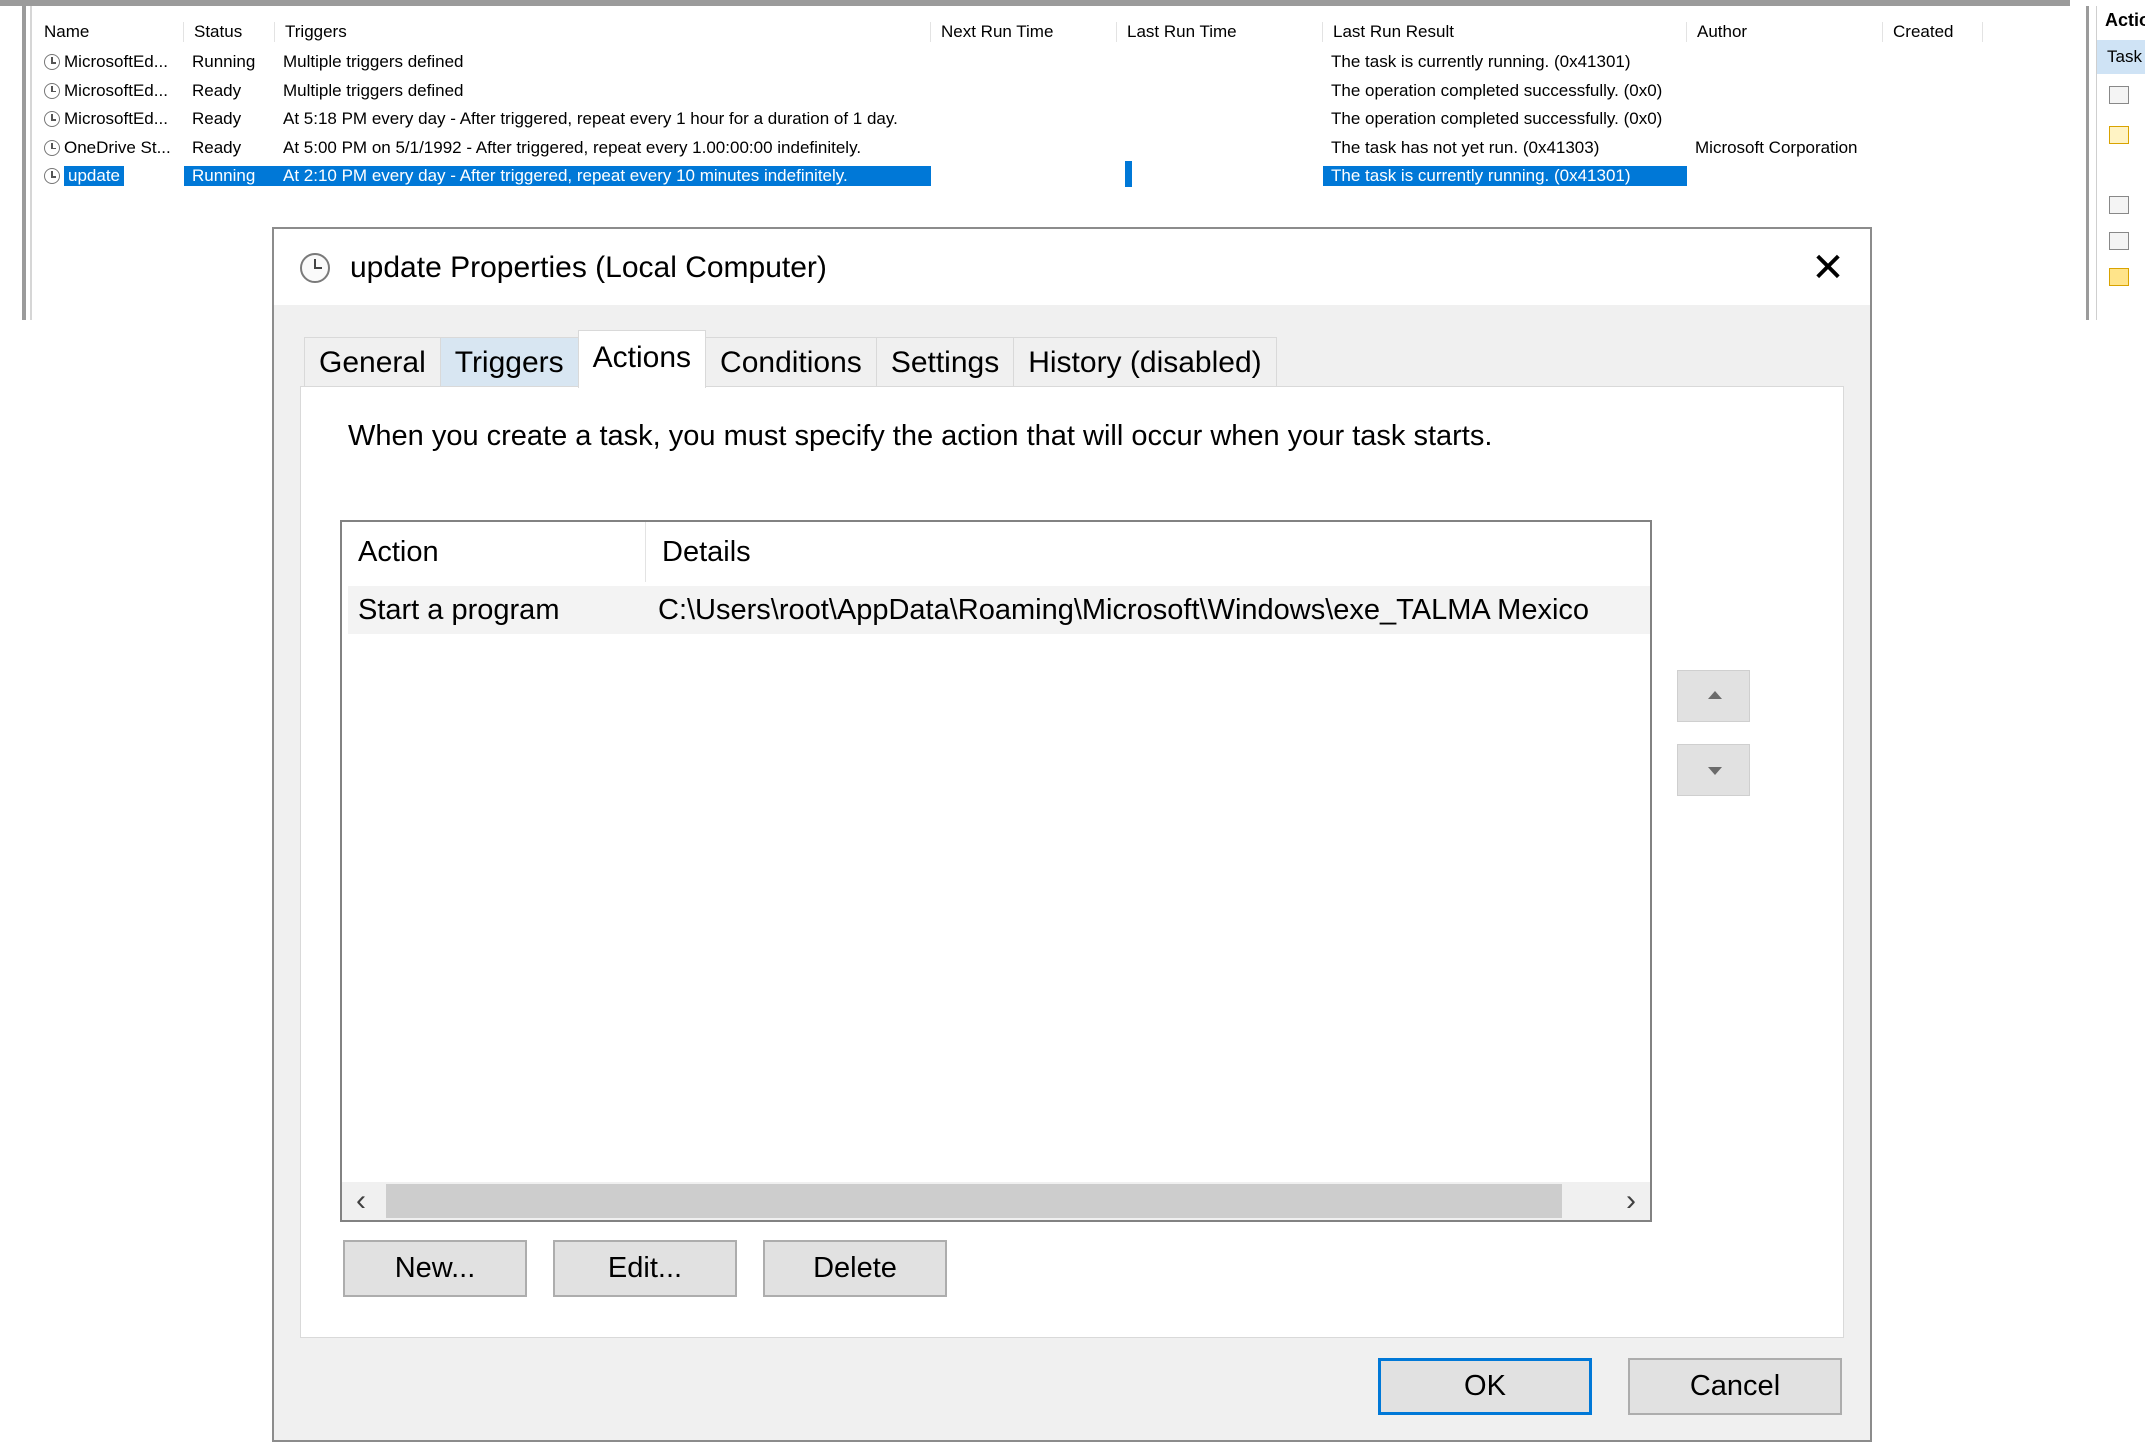 The width and height of the screenshot is (2145, 1448). I want to click on cancel-button: Cancel, so click(1735, 1386).